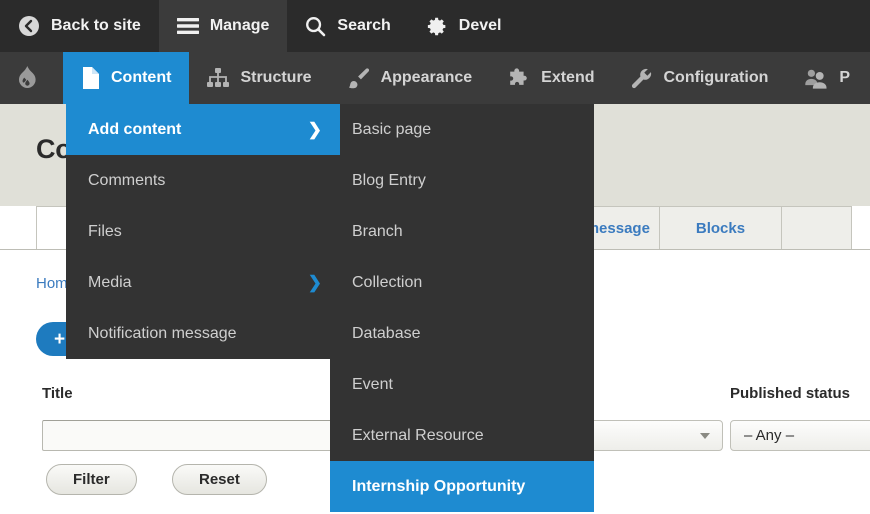  What do you see at coordinates (359, 78) in the screenshot?
I see `paintbrush-icon` at bounding box center [359, 78].